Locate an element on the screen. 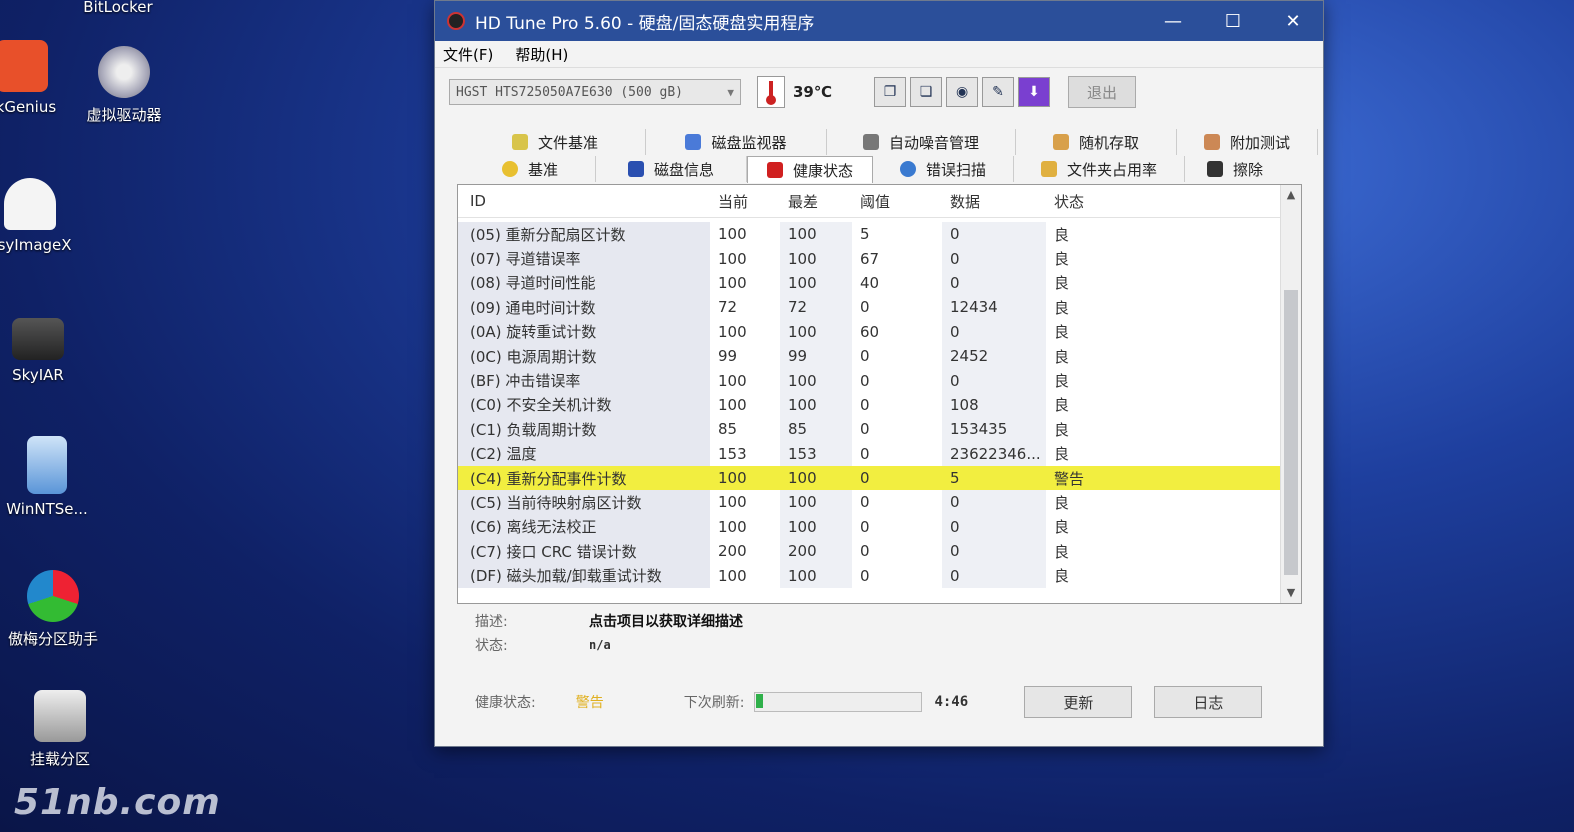  table-row: (C2) 温度 153 153 0 23622346... 良 is located at coordinates (879, 453).